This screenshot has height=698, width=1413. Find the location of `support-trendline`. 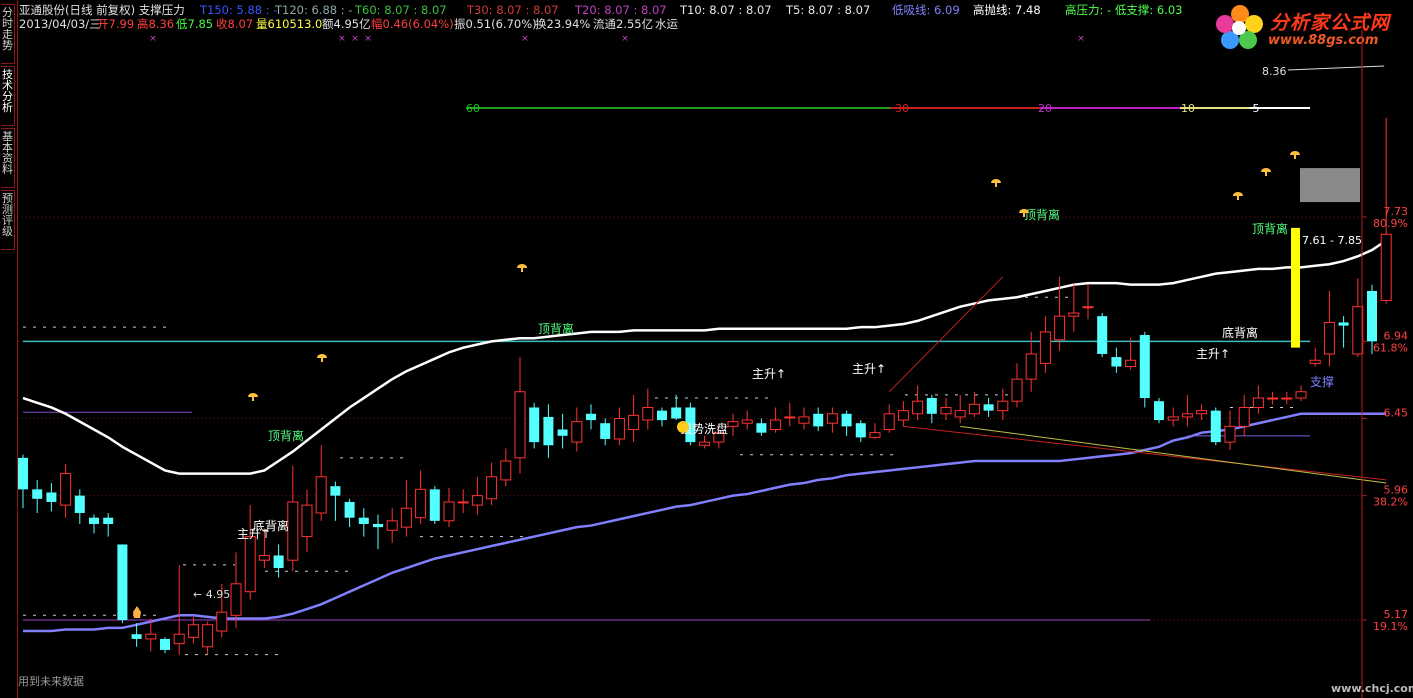

support-trendline is located at coordinates (1145, 453).